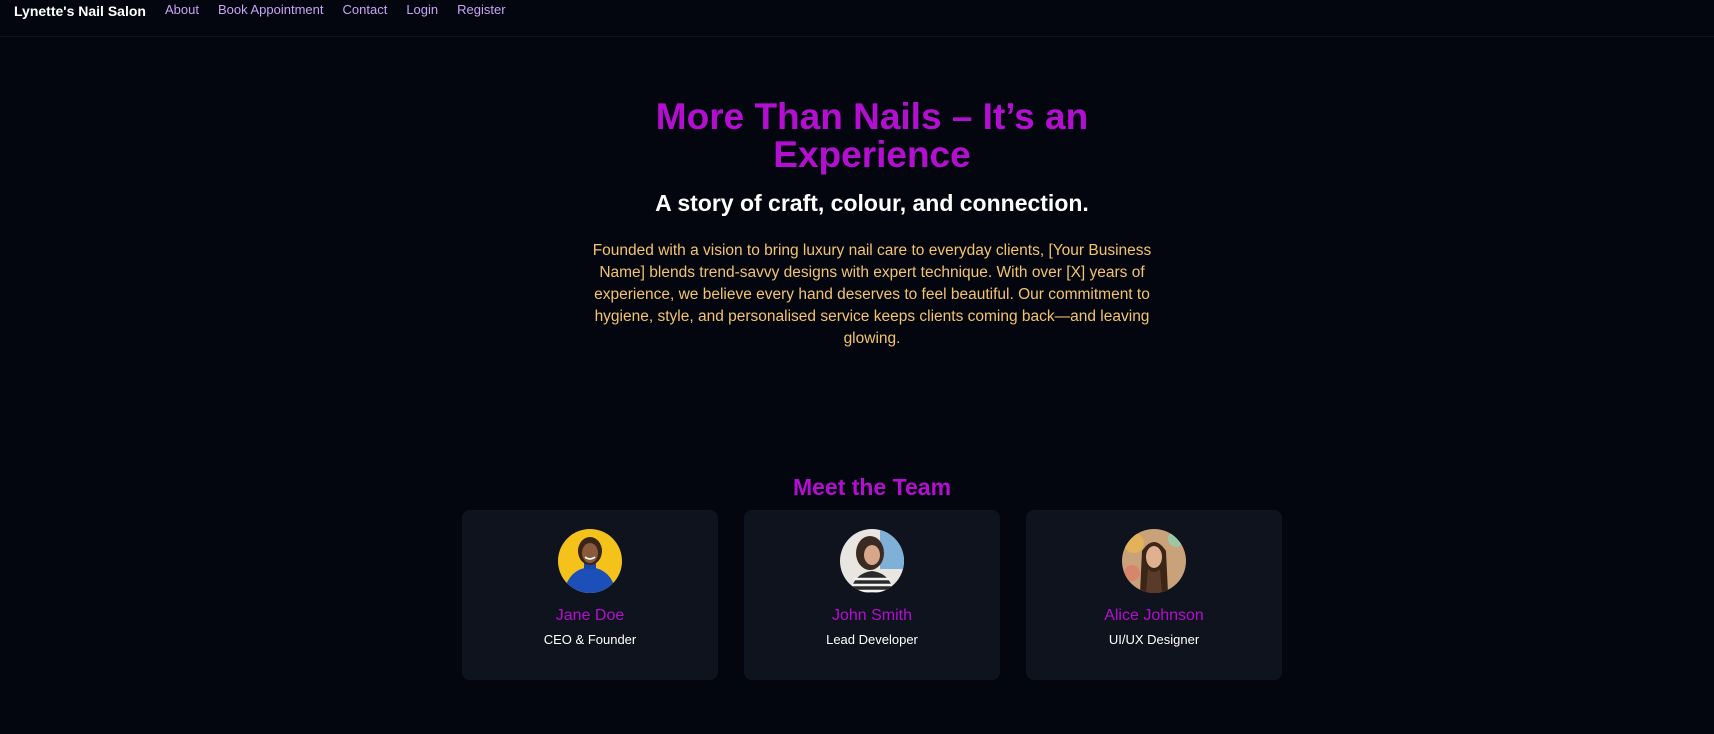 This screenshot has height=734, width=1714. I want to click on nav-link-book-appointment: Book Appointment, so click(271, 9).